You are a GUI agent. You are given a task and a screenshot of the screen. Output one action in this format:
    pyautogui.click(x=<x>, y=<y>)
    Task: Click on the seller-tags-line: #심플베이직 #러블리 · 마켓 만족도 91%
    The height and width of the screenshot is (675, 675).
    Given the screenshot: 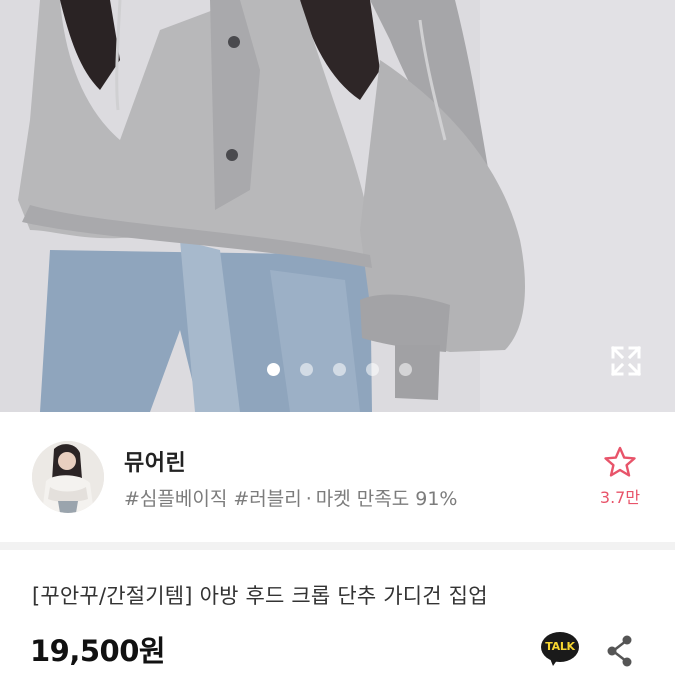 What is the action you would take?
    pyautogui.click(x=291, y=497)
    